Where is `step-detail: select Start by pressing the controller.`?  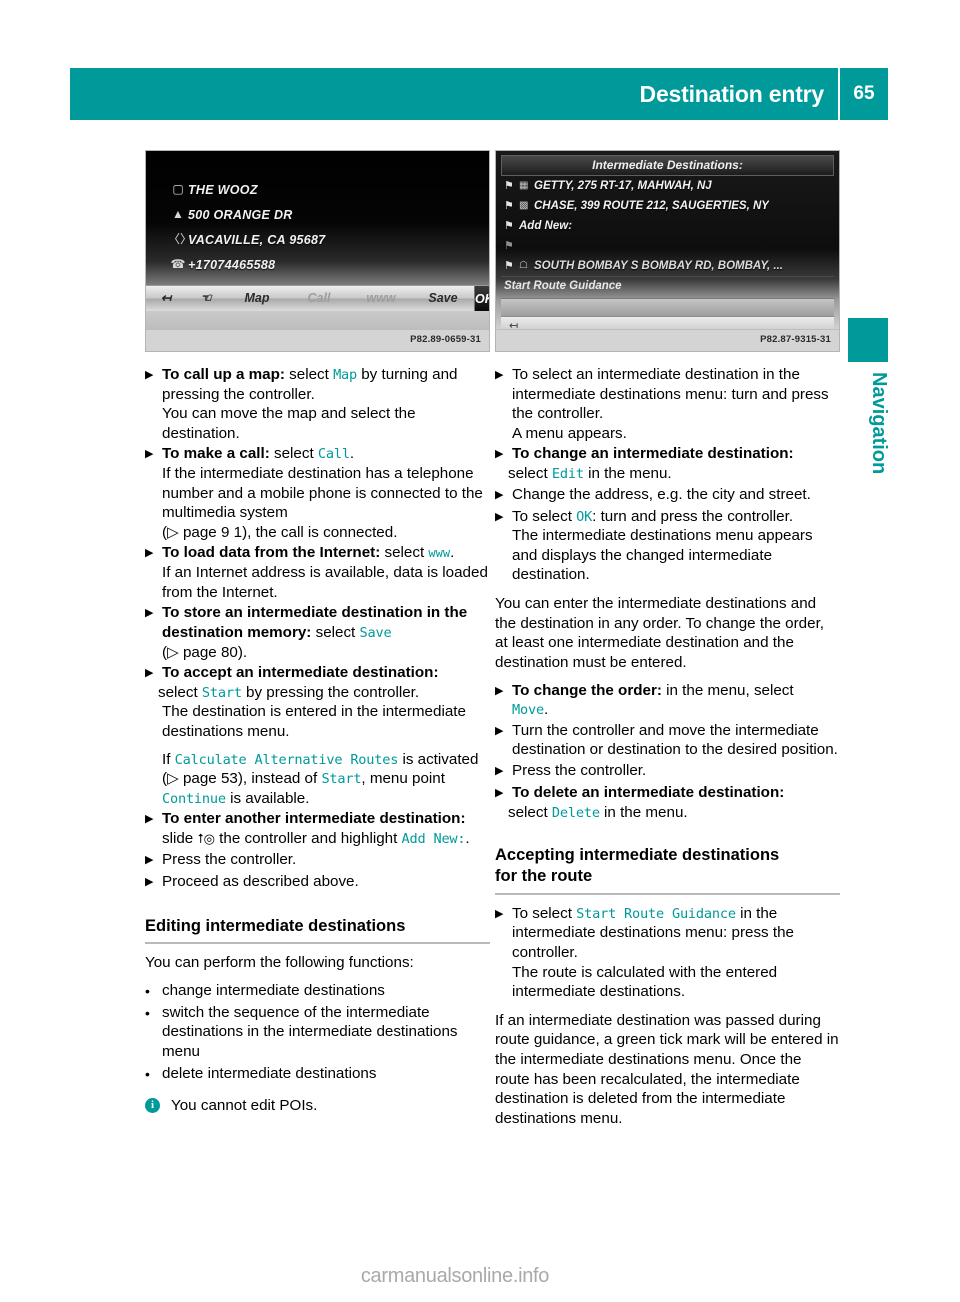
step-detail: select Start by pressing the controller. is located at coordinates (289, 692).